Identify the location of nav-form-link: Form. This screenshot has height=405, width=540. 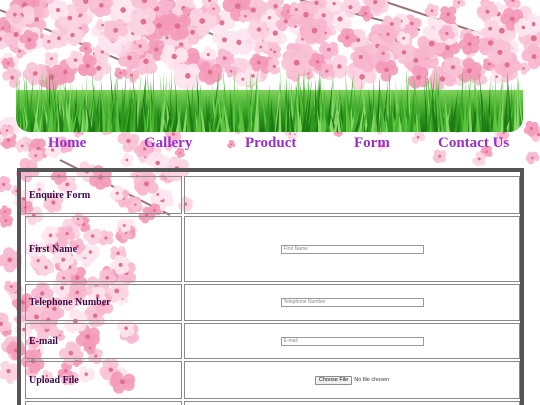
(372, 143).